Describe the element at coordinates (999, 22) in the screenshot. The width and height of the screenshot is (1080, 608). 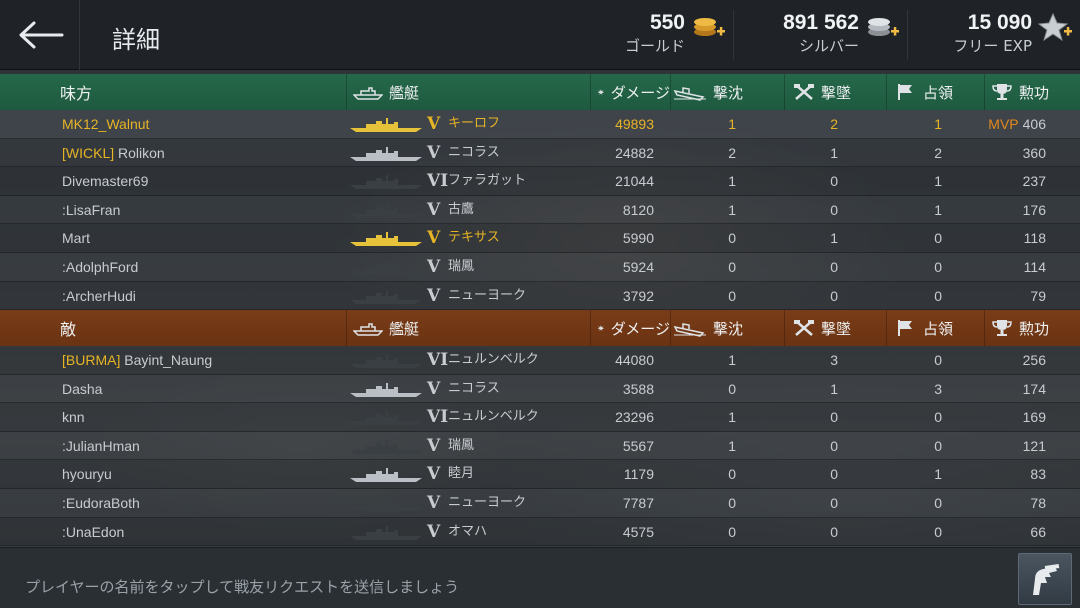
I see `free-exp-amount: 15 090` at that location.